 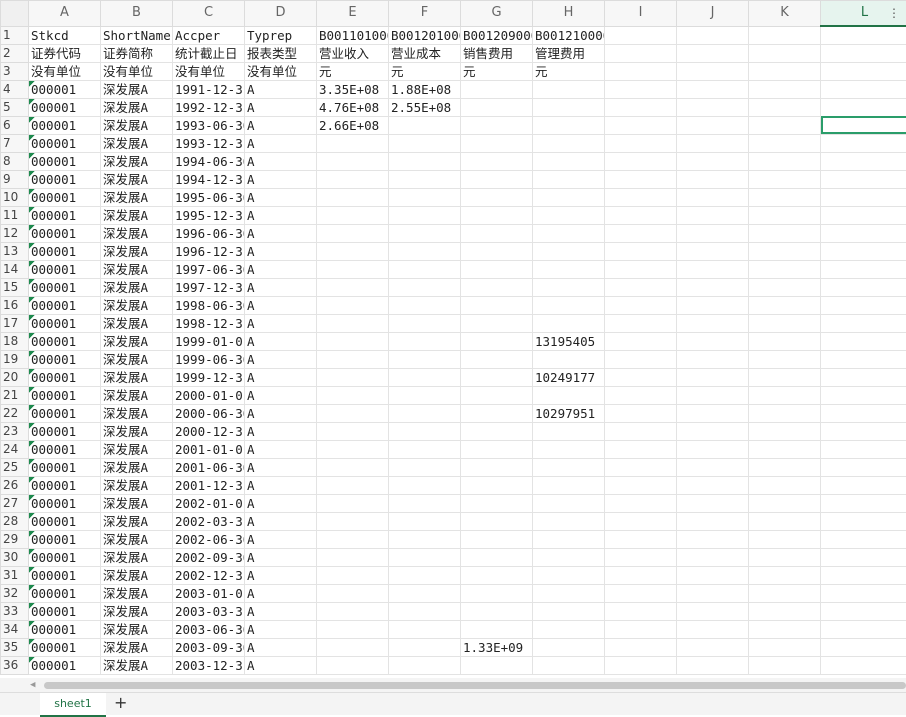 I want to click on cell-c23: 2000-12-31, so click(x=209, y=431).